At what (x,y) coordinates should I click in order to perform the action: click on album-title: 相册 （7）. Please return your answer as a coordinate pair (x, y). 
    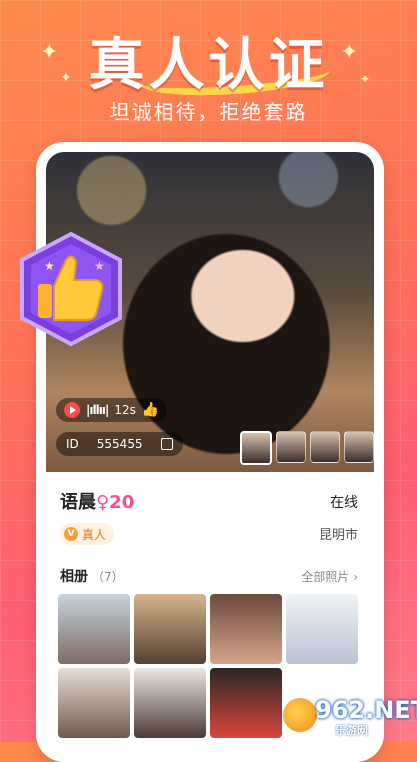
    Looking at the image, I should click on (92, 577).